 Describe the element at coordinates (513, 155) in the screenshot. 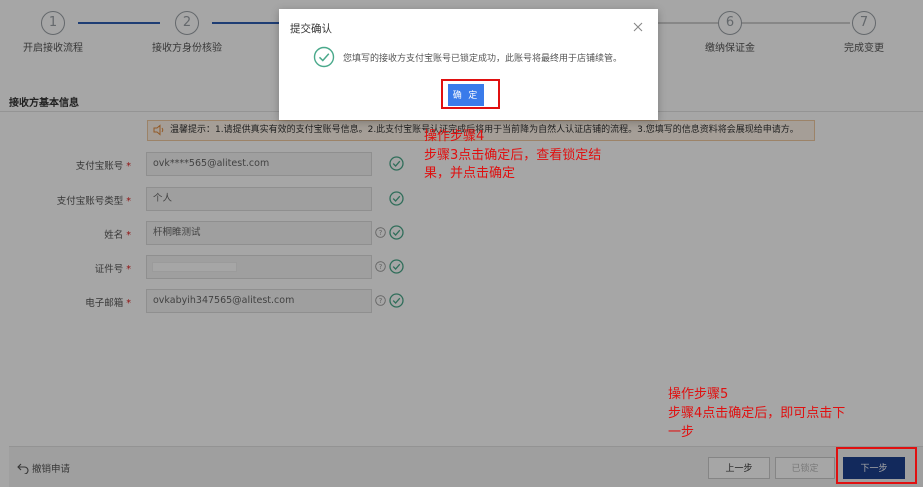

I see `annotation-step4-line1: 步骤3点击确定后，查看锁定结` at that location.